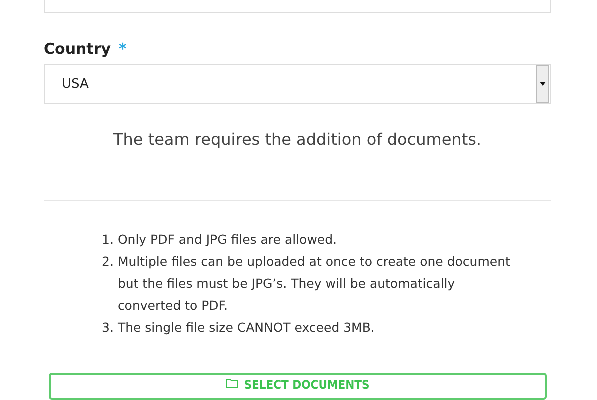  Describe the element at coordinates (123, 49) in the screenshot. I see `required-mark: *` at that location.